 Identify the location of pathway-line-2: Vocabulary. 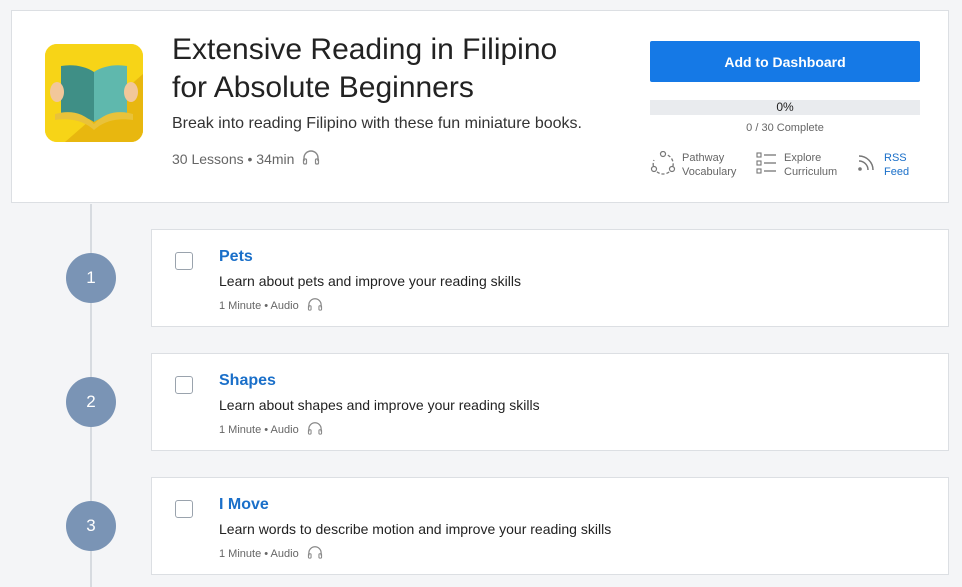
(709, 172).